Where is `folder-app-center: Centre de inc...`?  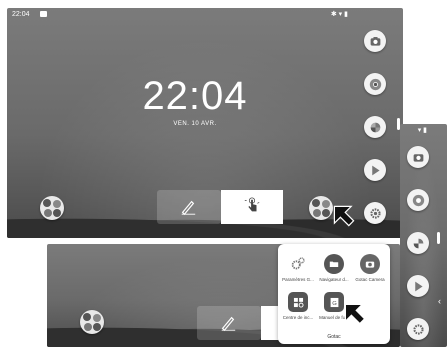 folder-app-center: Centre de inc... is located at coordinates (298, 306).